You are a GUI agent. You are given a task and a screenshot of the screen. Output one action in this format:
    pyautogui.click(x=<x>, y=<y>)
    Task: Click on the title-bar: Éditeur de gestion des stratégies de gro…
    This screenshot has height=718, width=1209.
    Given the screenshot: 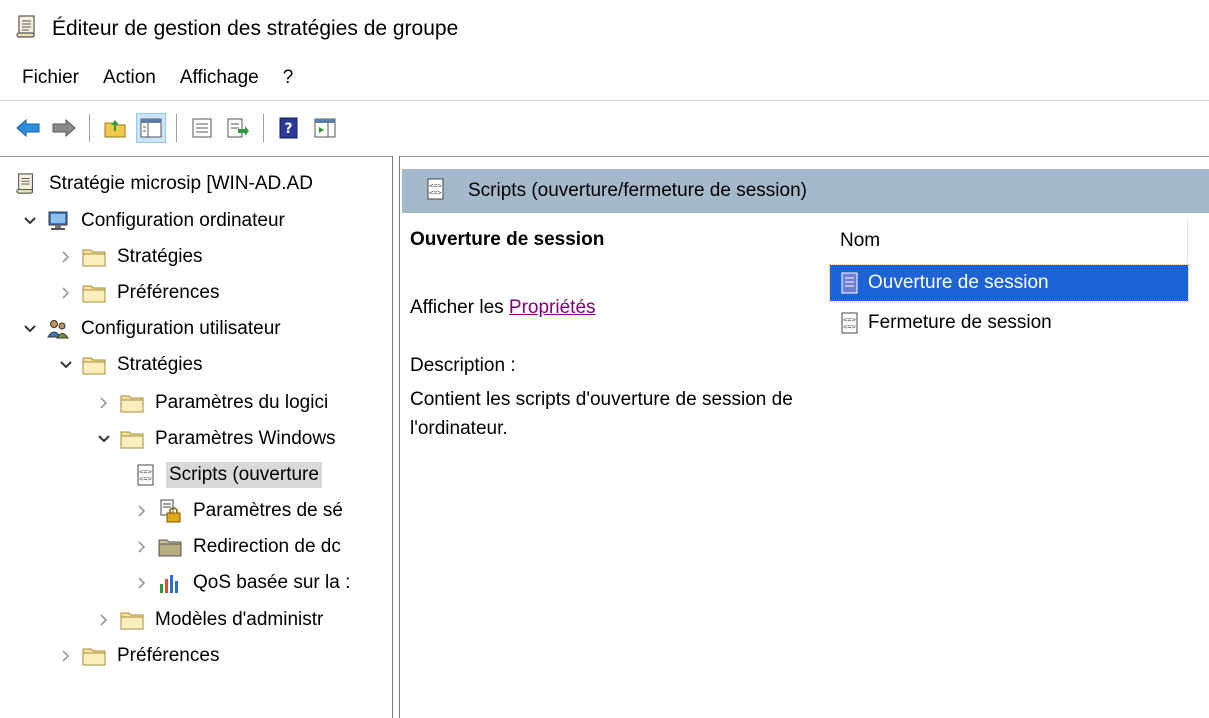 What is the action you would take?
    pyautogui.click(x=604, y=29)
    